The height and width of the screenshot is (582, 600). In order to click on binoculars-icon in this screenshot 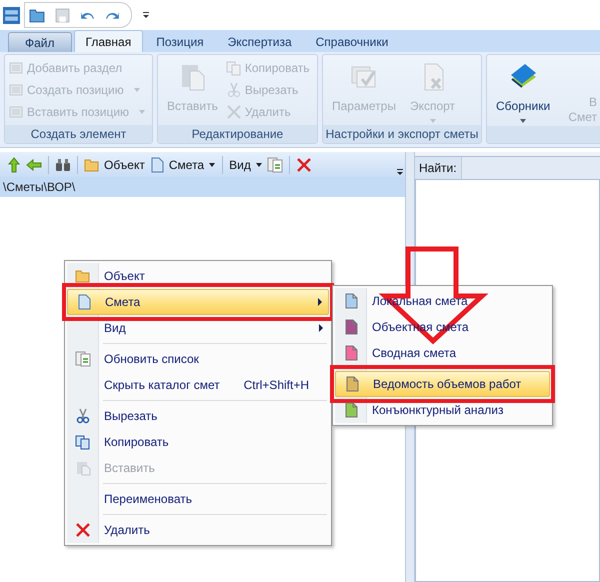, I will do `click(63, 164)`.